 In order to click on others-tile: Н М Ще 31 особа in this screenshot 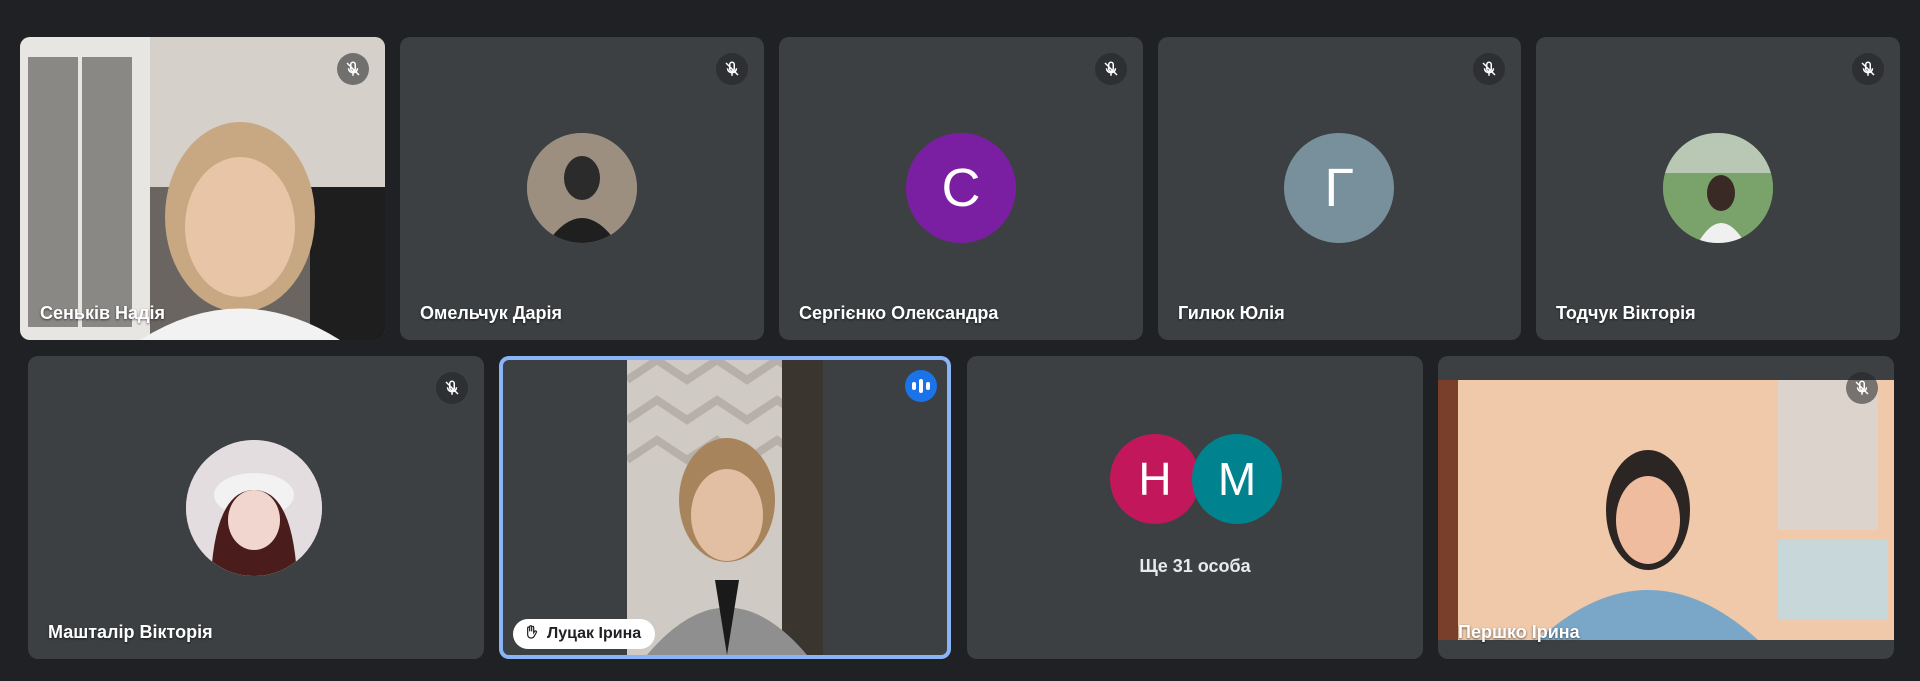, I will do `click(1195, 507)`.